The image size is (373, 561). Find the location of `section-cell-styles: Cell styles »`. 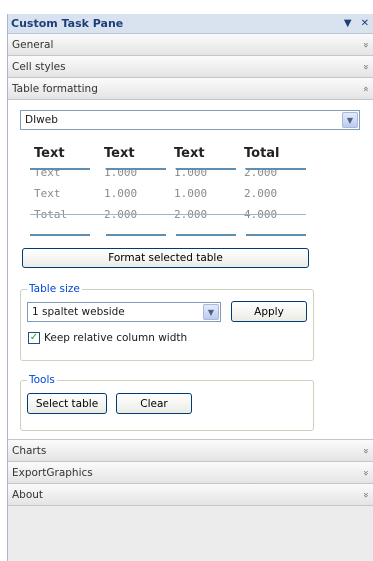

section-cell-styles: Cell styles » is located at coordinates (190, 67).